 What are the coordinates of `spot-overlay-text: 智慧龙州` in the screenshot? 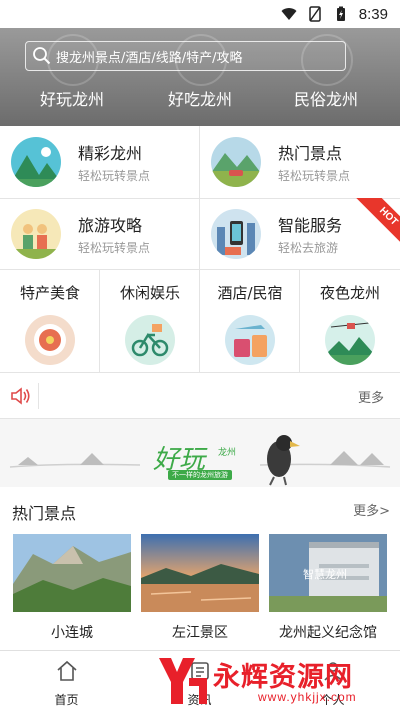 It's located at (325, 574).